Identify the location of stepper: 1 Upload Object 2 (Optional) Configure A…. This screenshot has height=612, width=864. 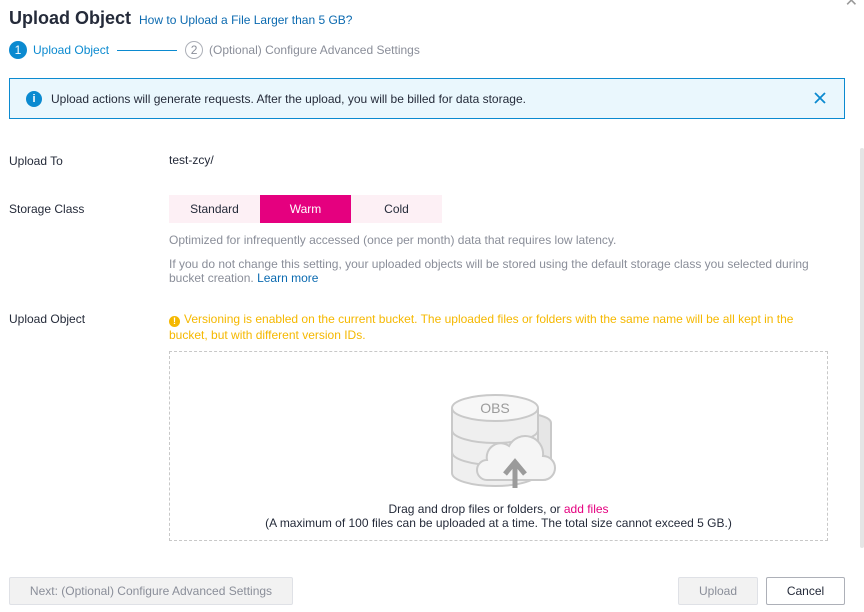
(214, 50).